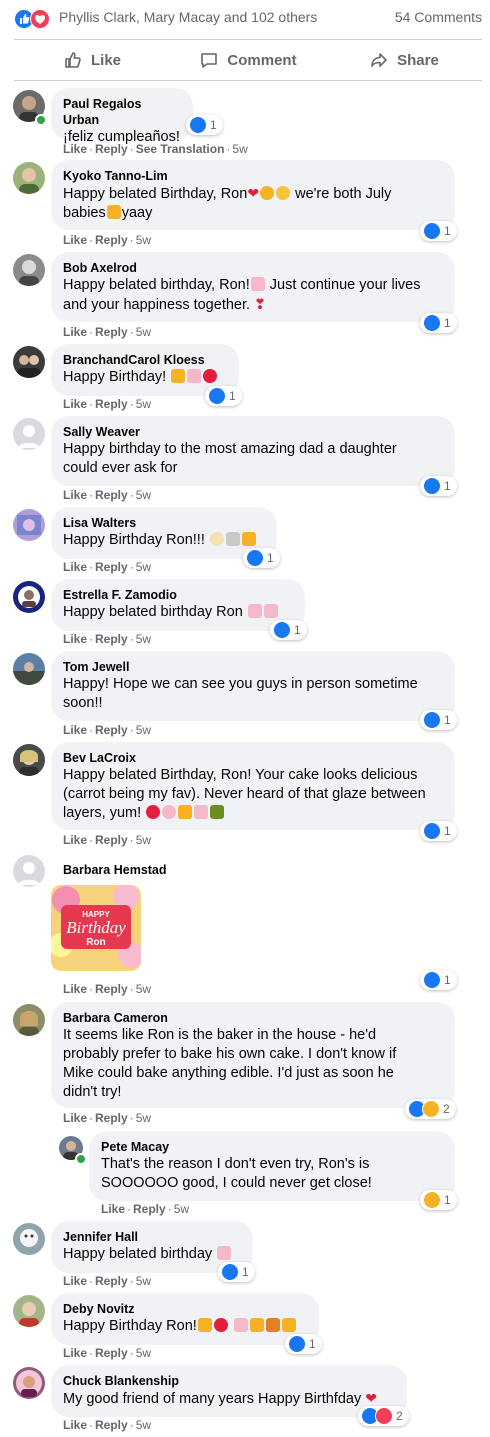  What do you see at coordinates (253, 176) in the screenshot?
I see `comment-author: Kyoko Tanno-Lim` at bounding box center [253, 176].